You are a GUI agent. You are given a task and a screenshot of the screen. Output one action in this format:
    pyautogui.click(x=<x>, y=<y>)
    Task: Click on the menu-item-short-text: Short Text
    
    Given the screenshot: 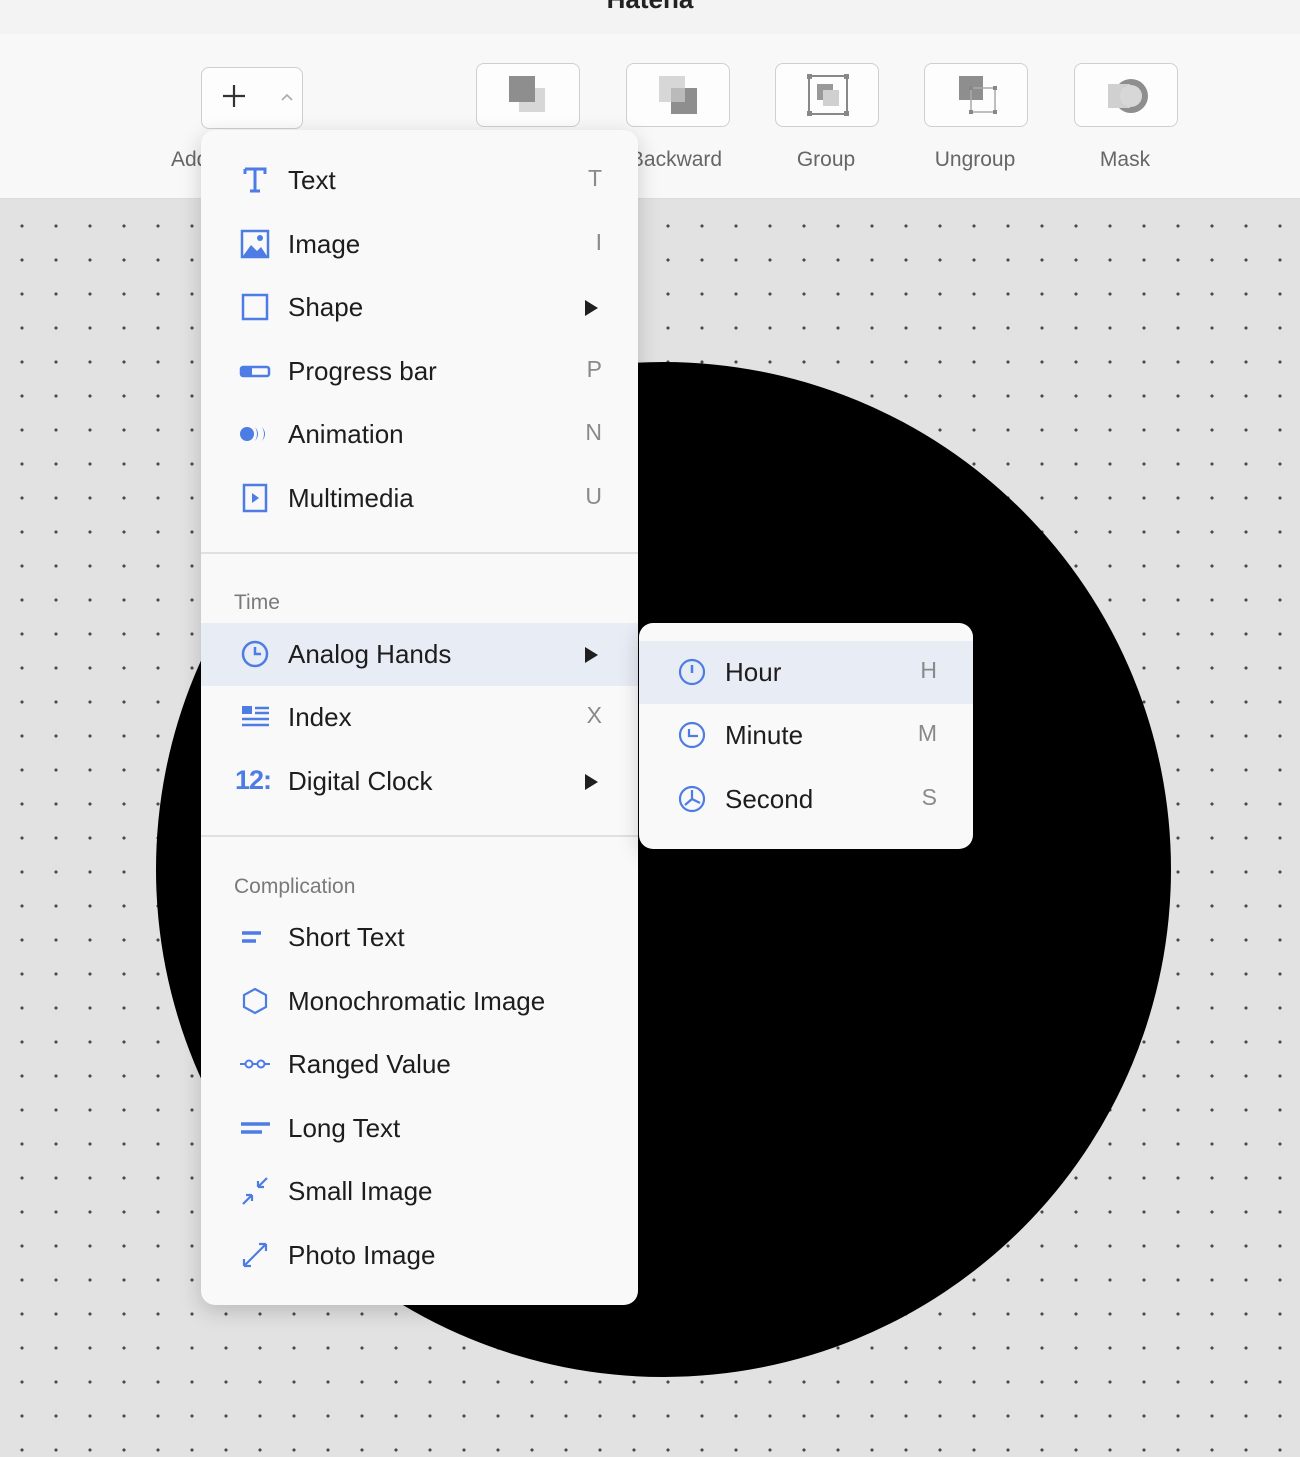 What is the action you would take?
    pyautogui.click(x=419, y=937)
    